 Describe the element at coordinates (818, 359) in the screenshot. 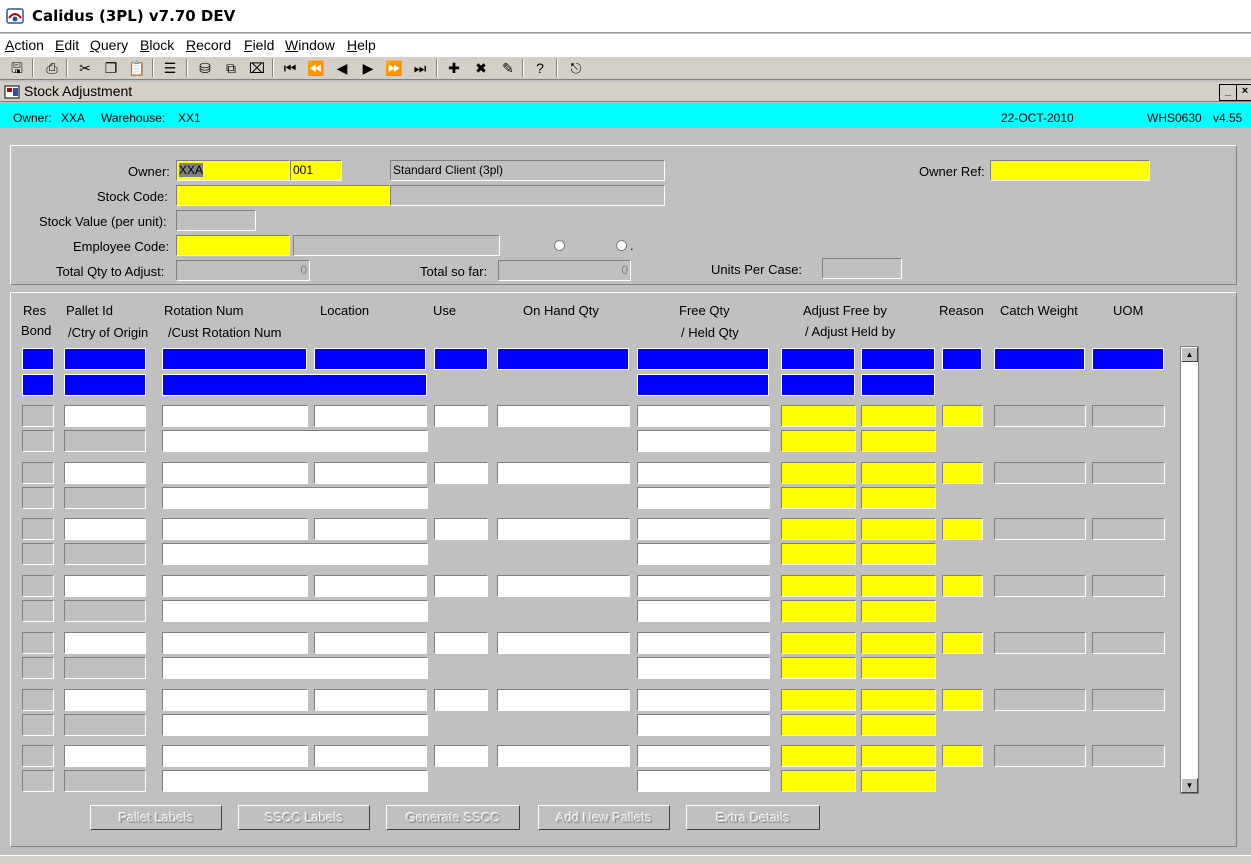

I see `current-adjust-free-field` at that location.